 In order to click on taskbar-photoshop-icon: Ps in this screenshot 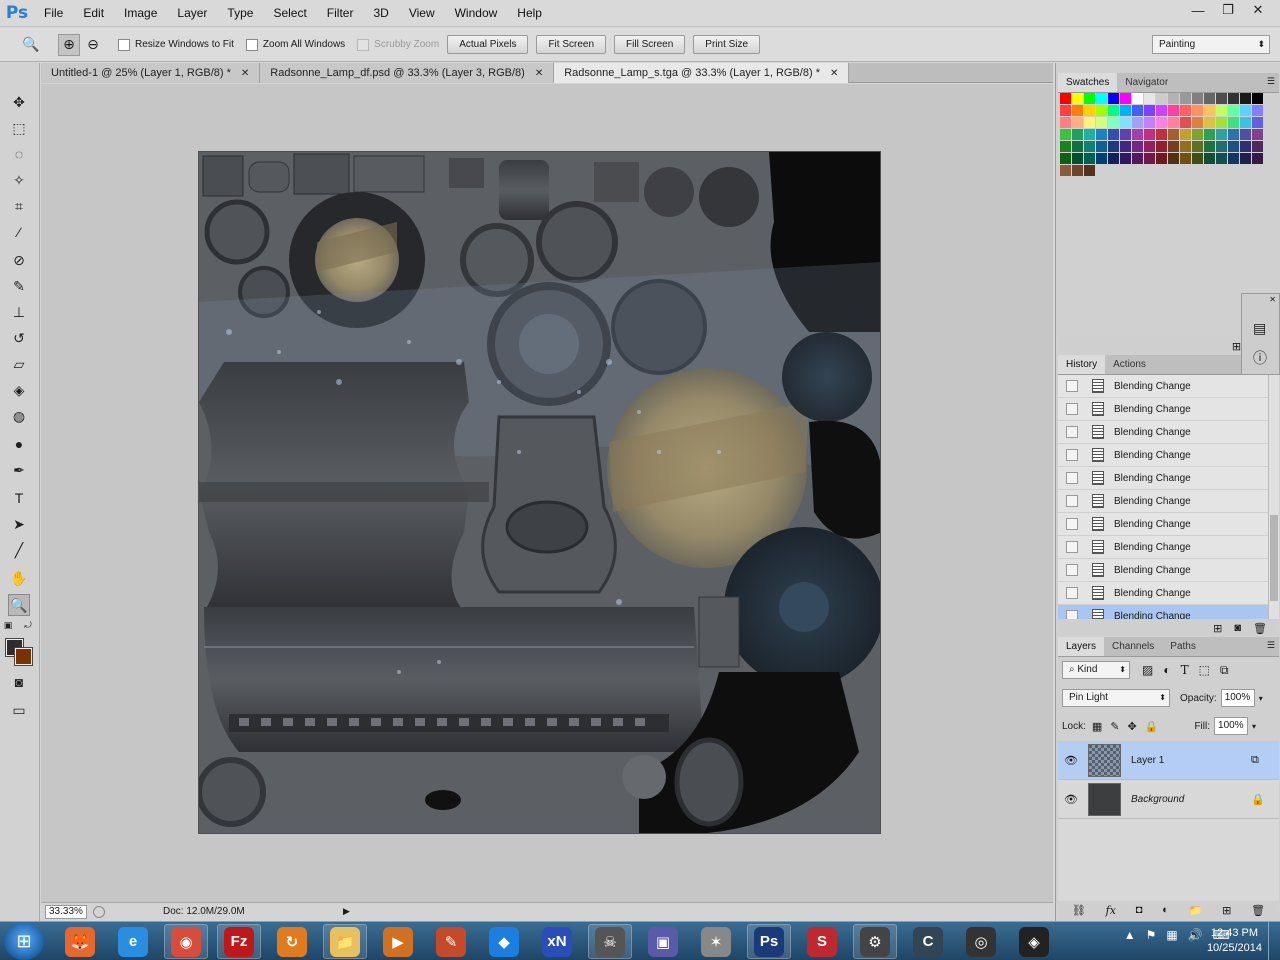, I will do `click(769, 941)`.